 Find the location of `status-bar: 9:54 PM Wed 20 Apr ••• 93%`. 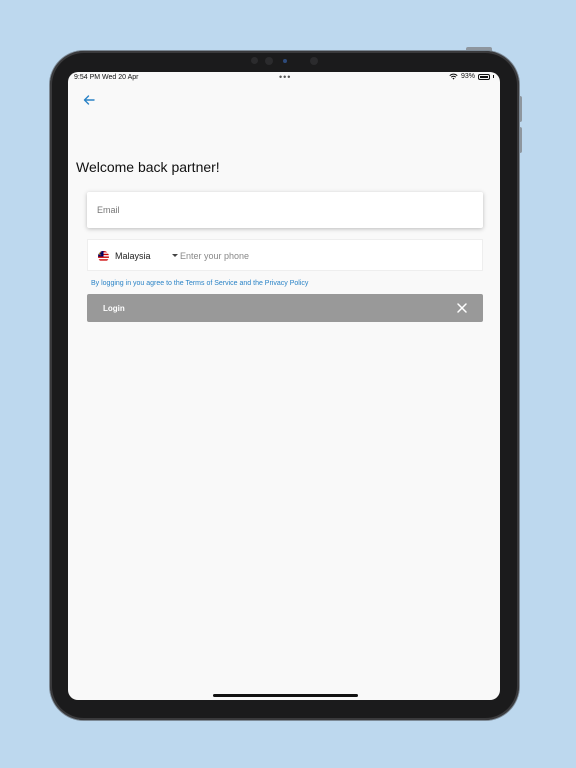

status-bar: 9:54 PM Wed 20 Apr ••• 93% is located at coordinates (284, 78).